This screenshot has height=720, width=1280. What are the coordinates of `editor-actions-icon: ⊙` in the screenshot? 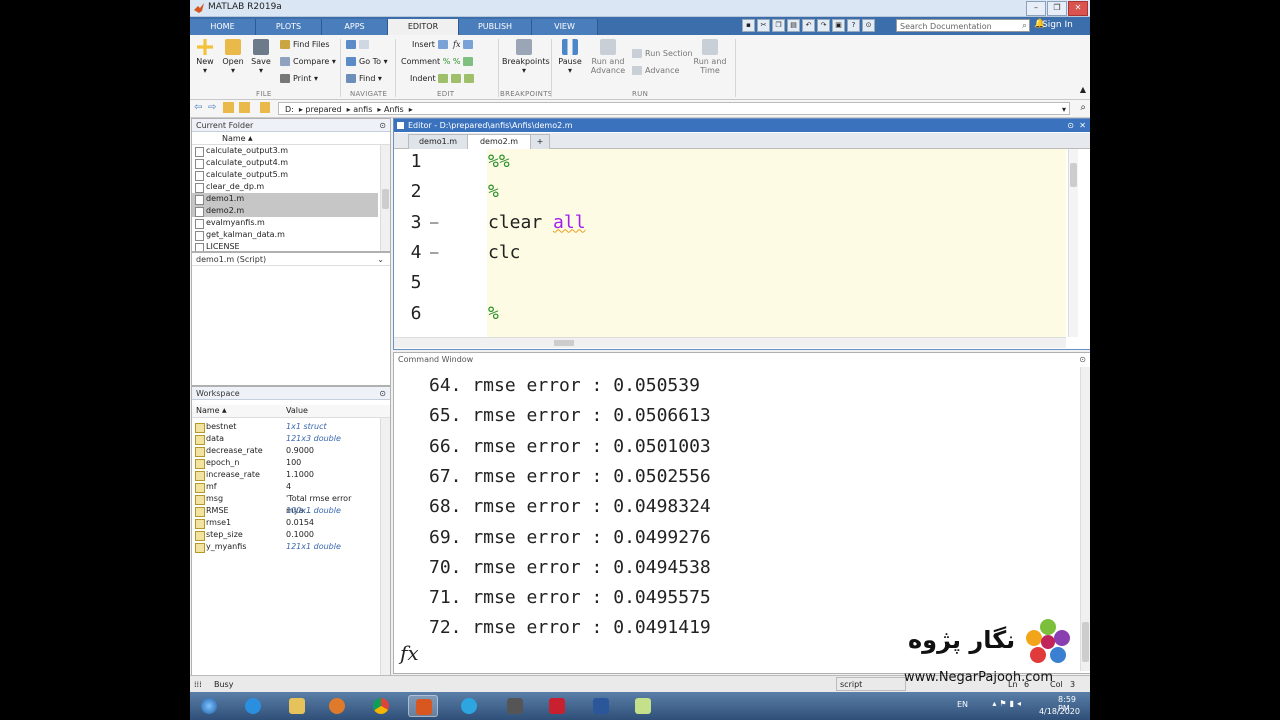 It's located at (1070, 125).